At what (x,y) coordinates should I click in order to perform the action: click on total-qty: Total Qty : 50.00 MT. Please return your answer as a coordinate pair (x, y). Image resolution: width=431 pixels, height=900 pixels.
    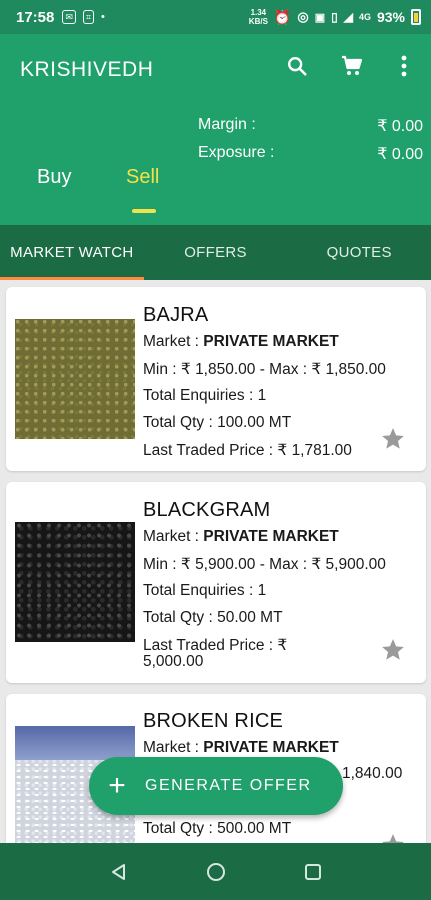
    Looking at the image, I should click on (213, 617).